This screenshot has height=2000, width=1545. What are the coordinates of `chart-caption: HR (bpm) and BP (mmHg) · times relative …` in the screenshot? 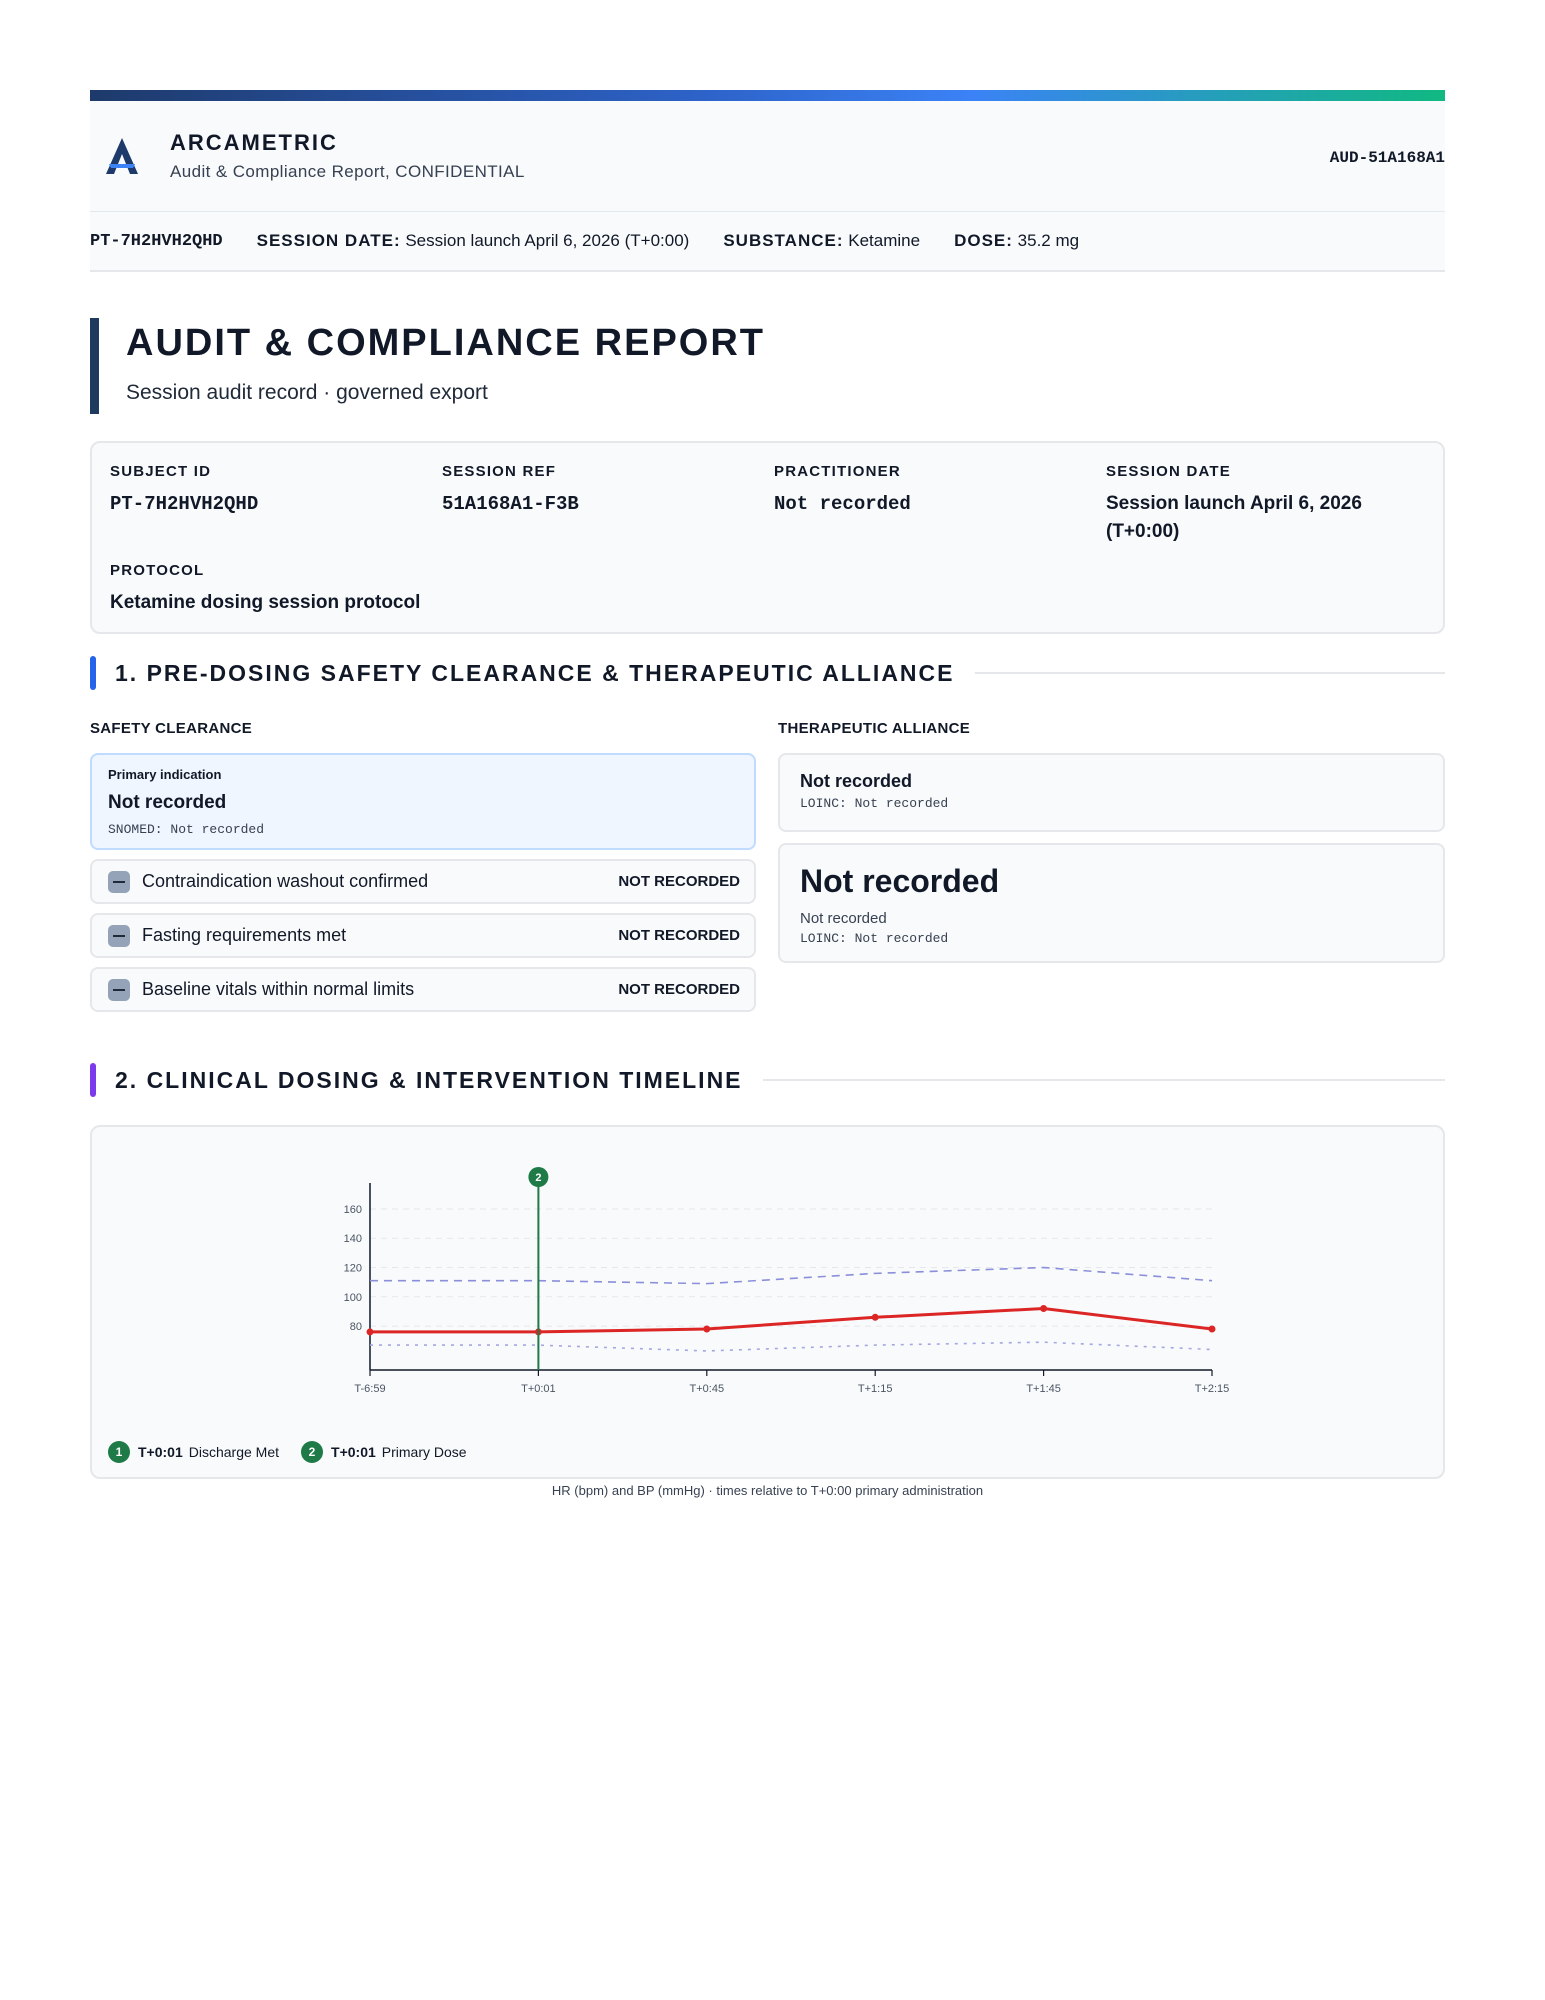 It's located at (767, 1490).